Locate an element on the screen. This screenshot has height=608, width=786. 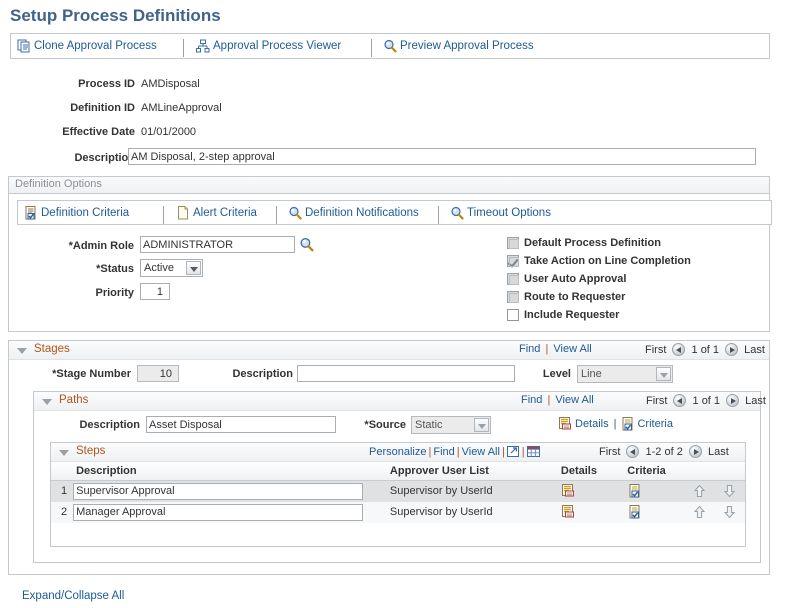
paths-next-icon is located at coordinates (733, 400).